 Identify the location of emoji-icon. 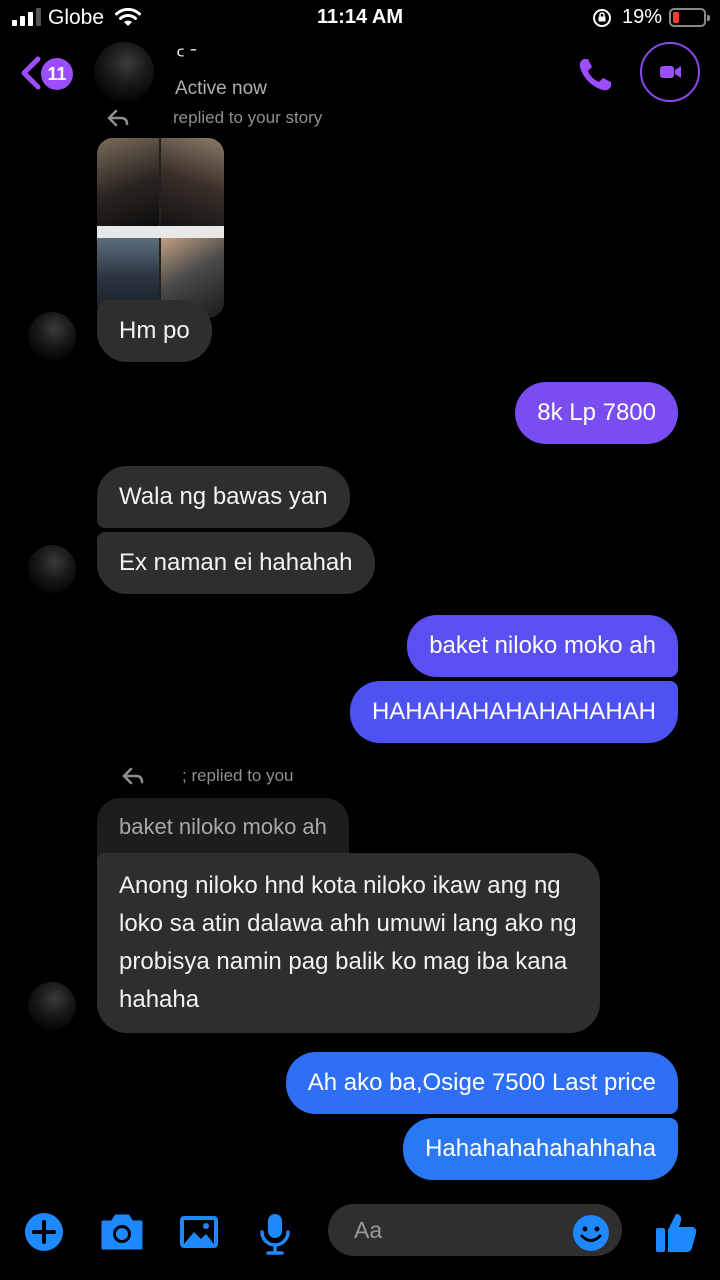
(591, 1233).